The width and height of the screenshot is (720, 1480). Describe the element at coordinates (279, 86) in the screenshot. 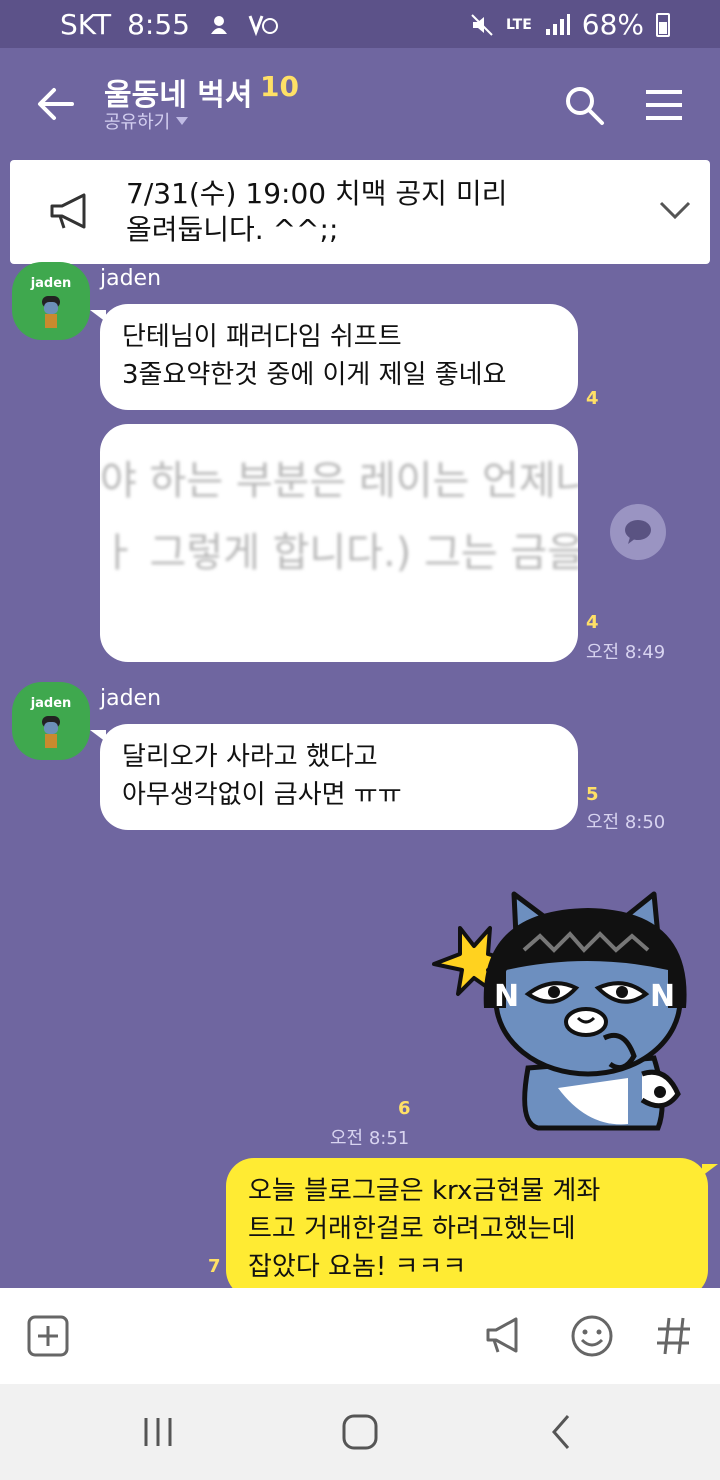

I see `member-count: 10` at that location.